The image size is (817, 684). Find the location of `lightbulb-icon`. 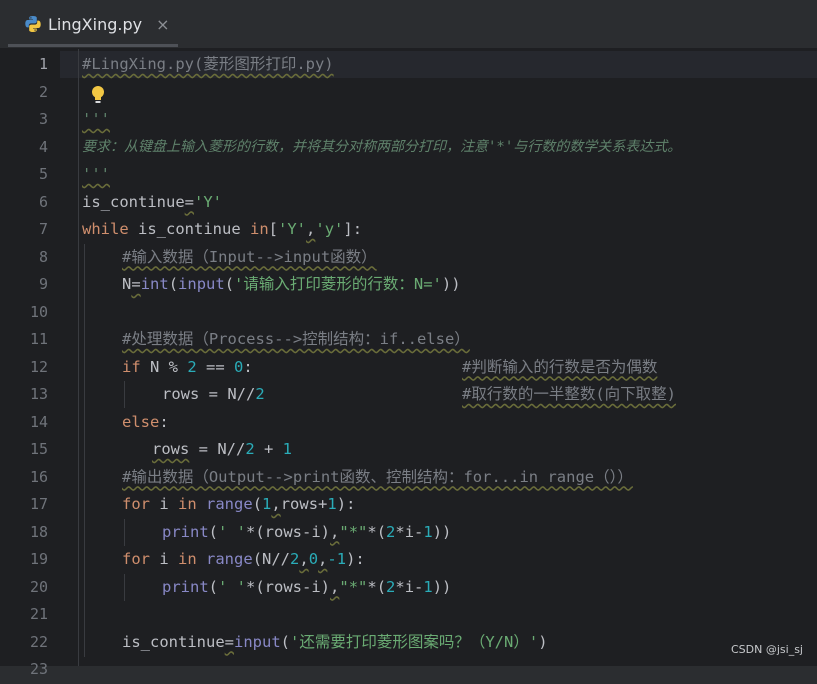

lightbulb-icon is located at coordinates (98, 95).